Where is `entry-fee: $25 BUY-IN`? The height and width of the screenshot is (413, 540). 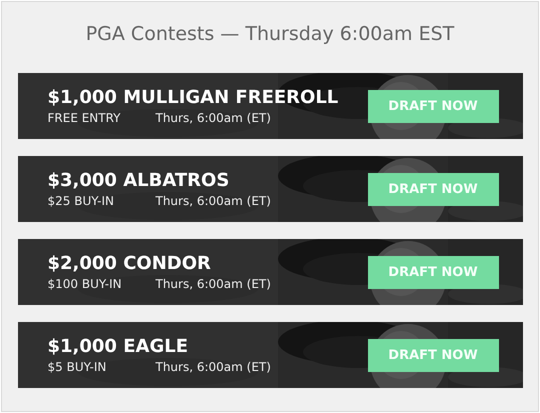
entry-fee: $25 BUY-IN is located at coordinates (81, 201).